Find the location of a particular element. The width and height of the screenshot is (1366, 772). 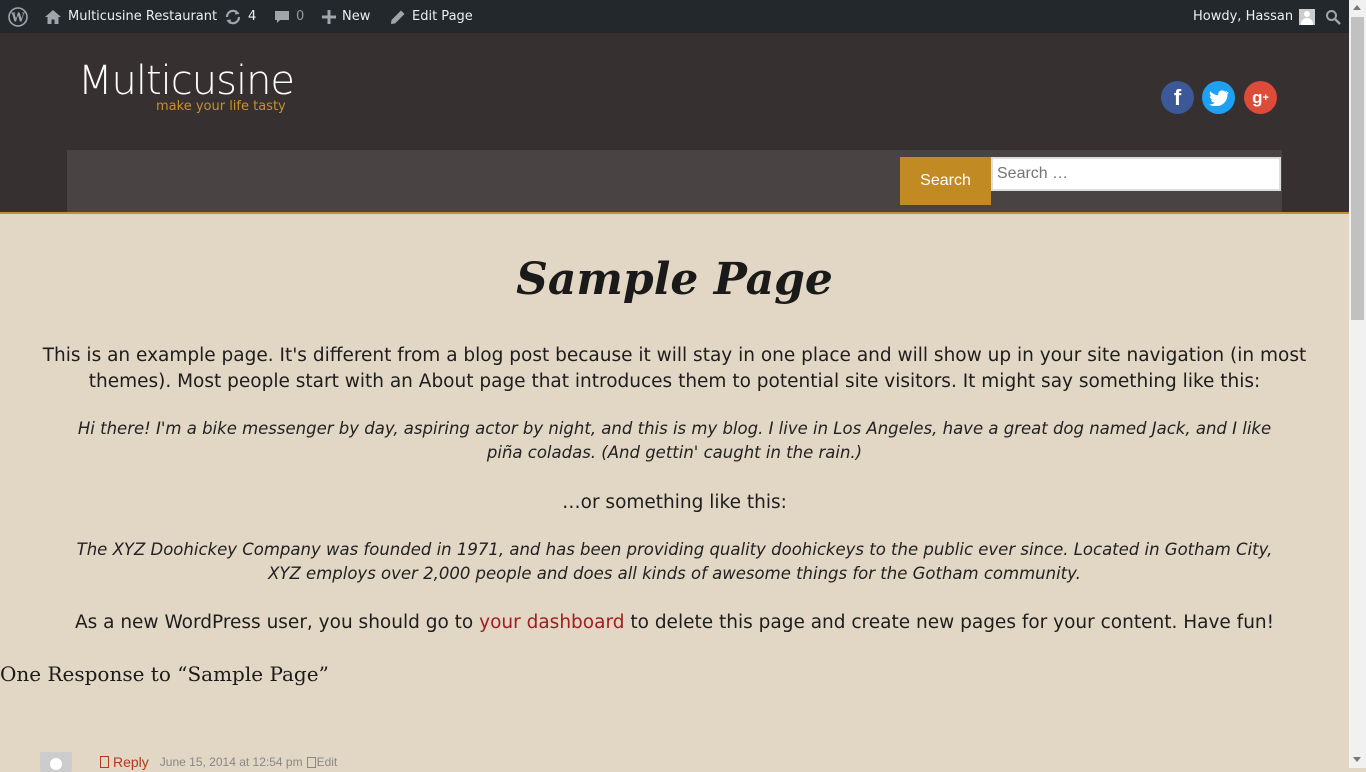

comments-heading: One Response to “Sample Page” is located at coordinates (164, 674).